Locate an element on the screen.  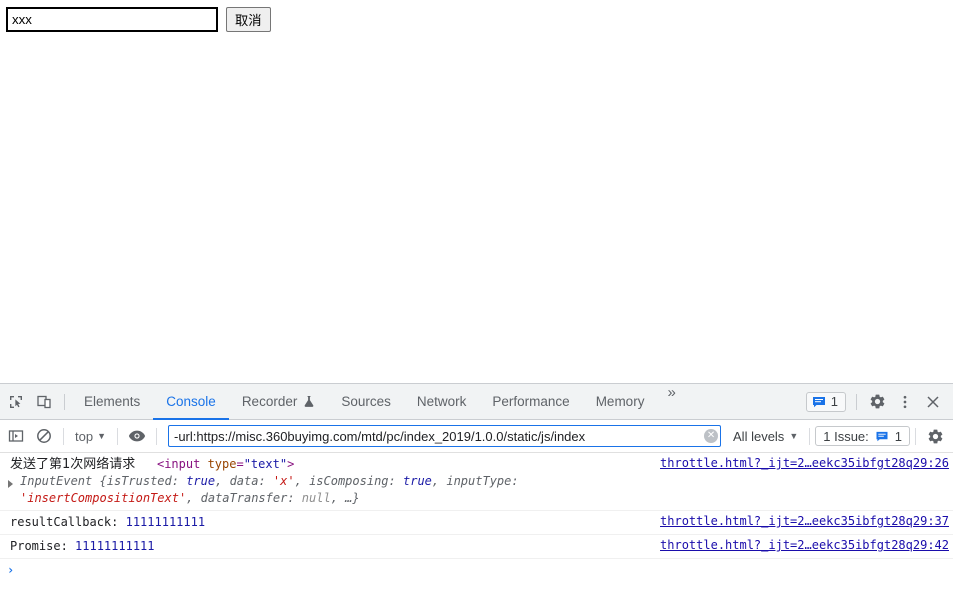
tab-recorder: Recorder is located at coordinates (279, 402).